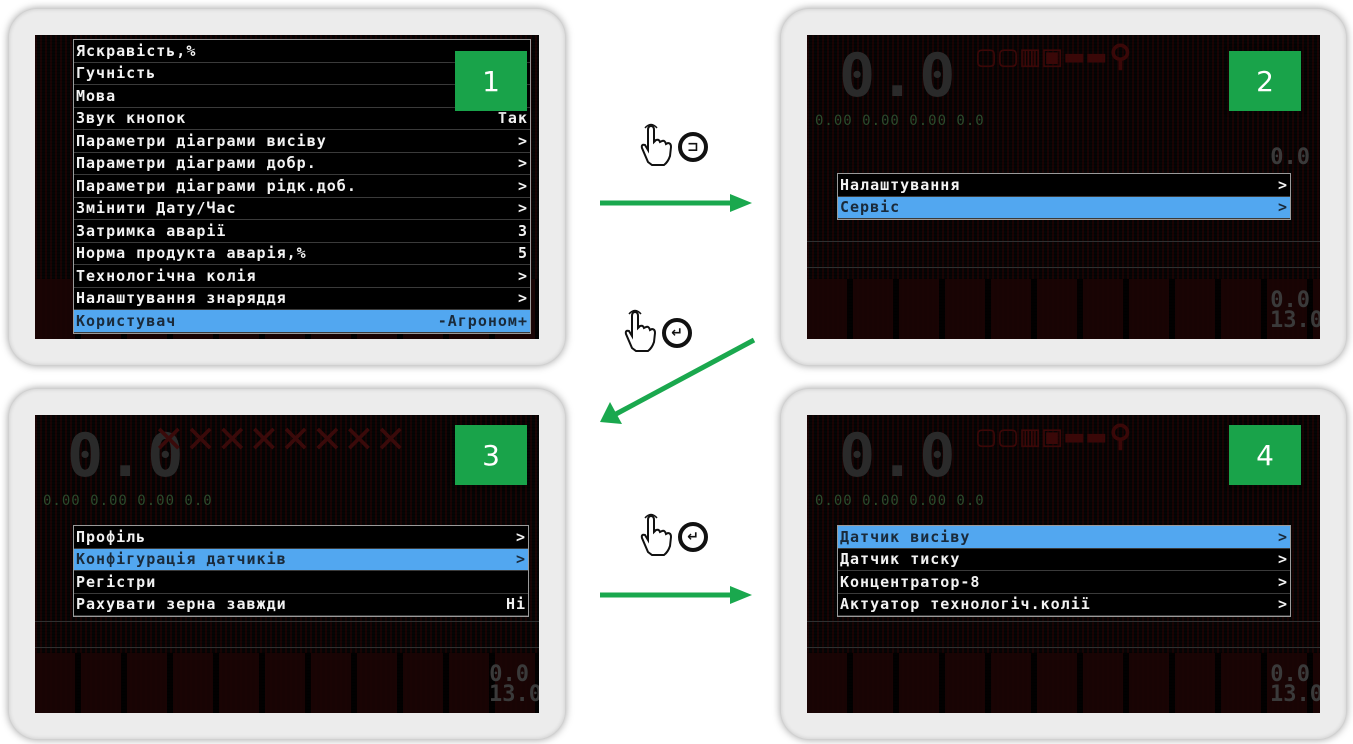  Describe the element at coordinates (191, 253) in the screenshot. I see `menu-item-label: Норма продукта аварія,%` at that location.